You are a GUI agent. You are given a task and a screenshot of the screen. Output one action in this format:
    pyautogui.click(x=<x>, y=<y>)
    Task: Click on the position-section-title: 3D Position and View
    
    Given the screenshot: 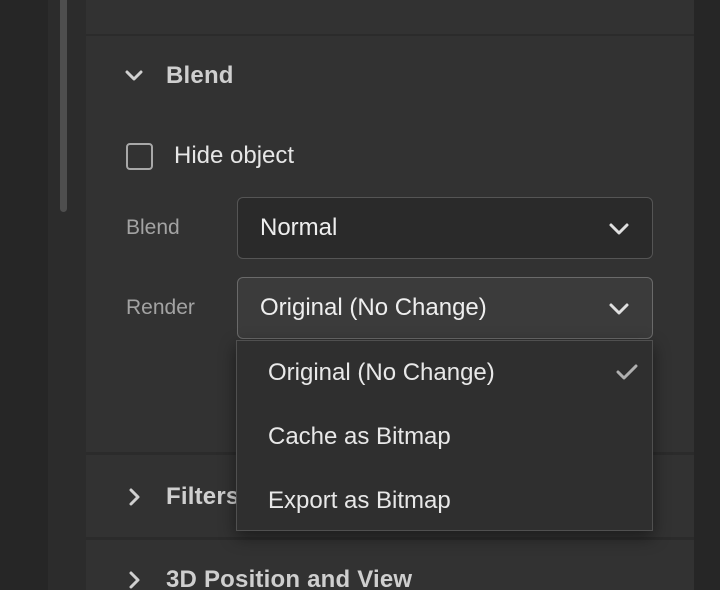 What is the action you would take?
    pyautogui.click(x=289, y=578)
    